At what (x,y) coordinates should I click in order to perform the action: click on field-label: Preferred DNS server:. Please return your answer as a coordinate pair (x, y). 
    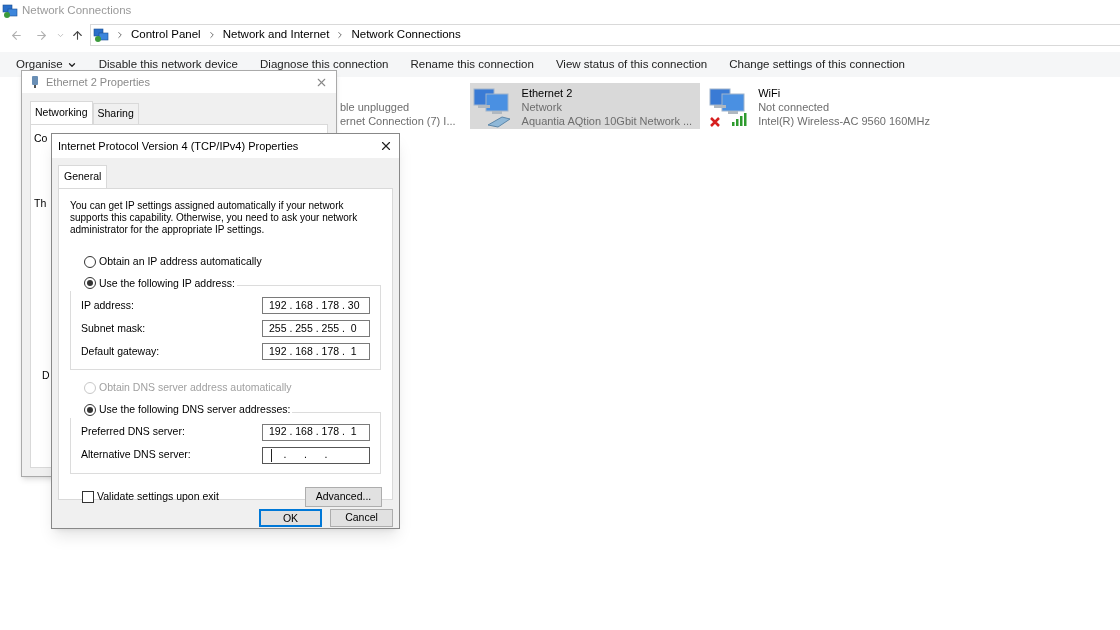
    Looking at the image, I should click on (133, 432).